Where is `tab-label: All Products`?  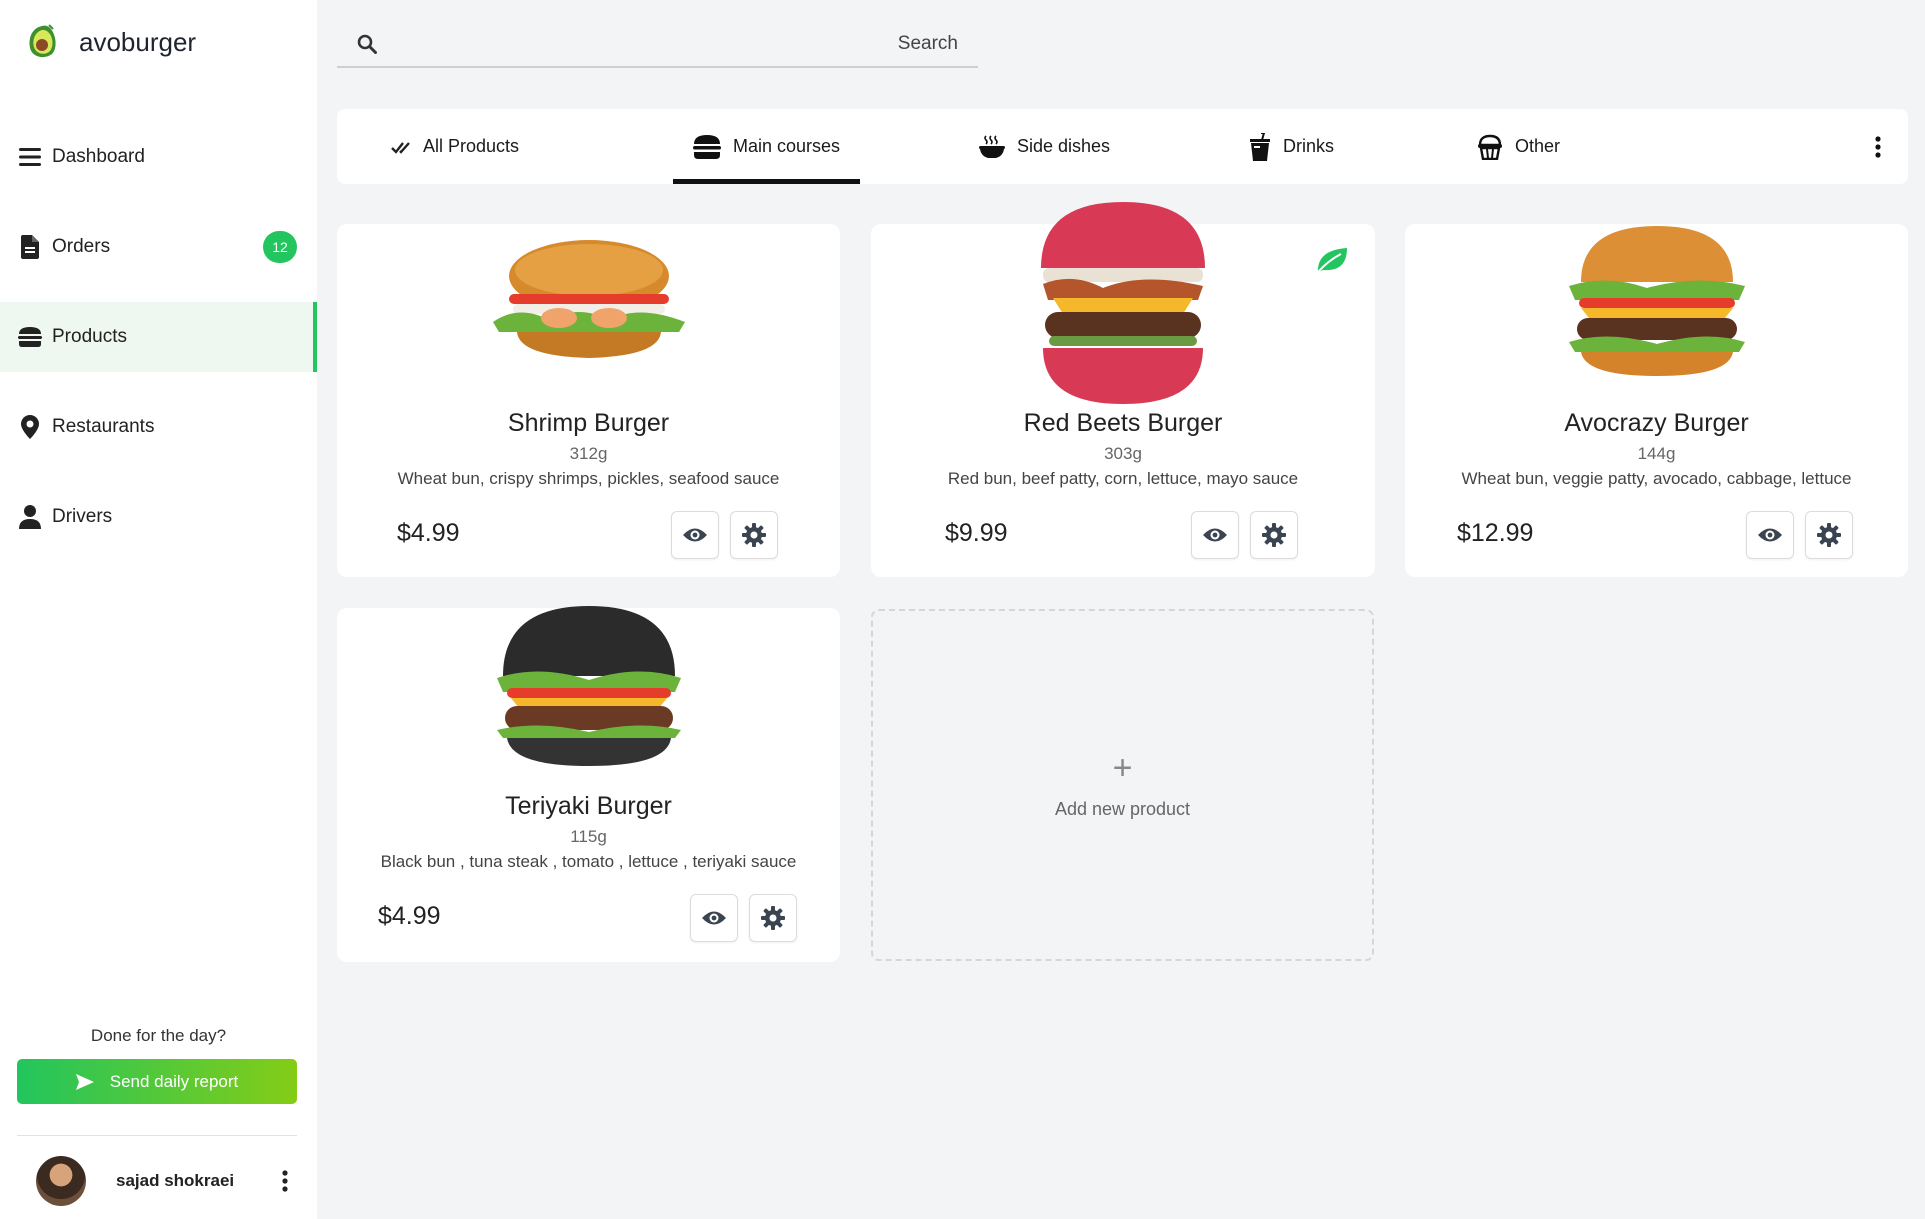 tab-label: All Products is located at coordinates (471, 146).